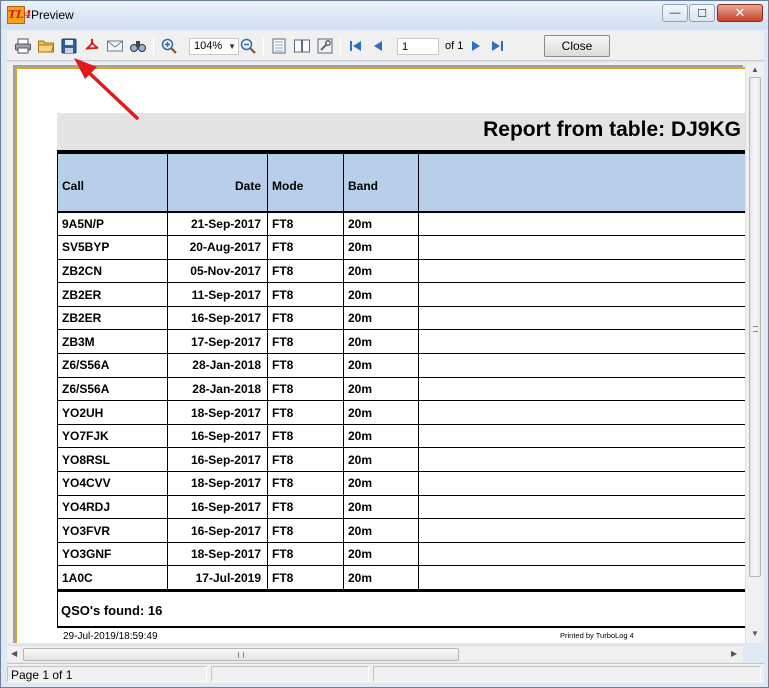 The height and width of the screenshot is (688, 769). Describe the element at coordinates (612, 129) in the screenshot. I see `report-title: Report from table: DJ9KG` at that location.